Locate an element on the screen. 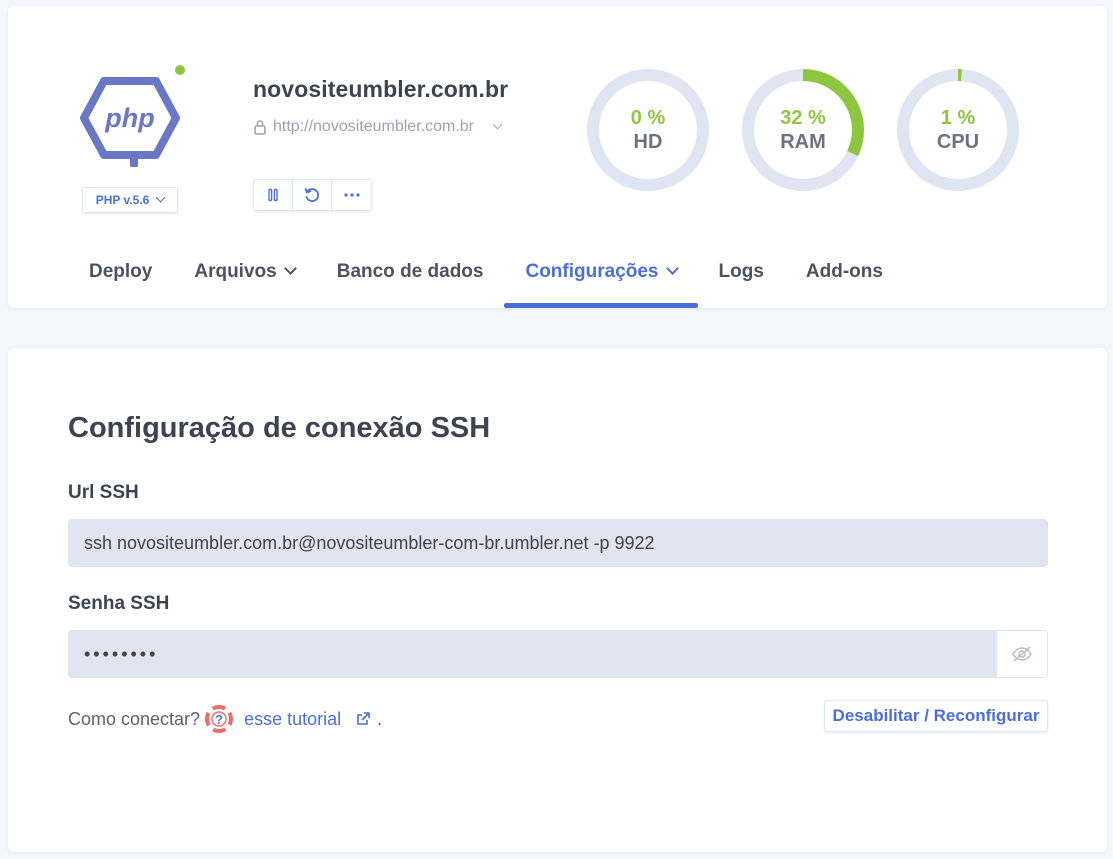 Image resolution: width=1113 pixels, height=859 pixels. toggle-password-visibility-button is located at coordinates (1022, 654).